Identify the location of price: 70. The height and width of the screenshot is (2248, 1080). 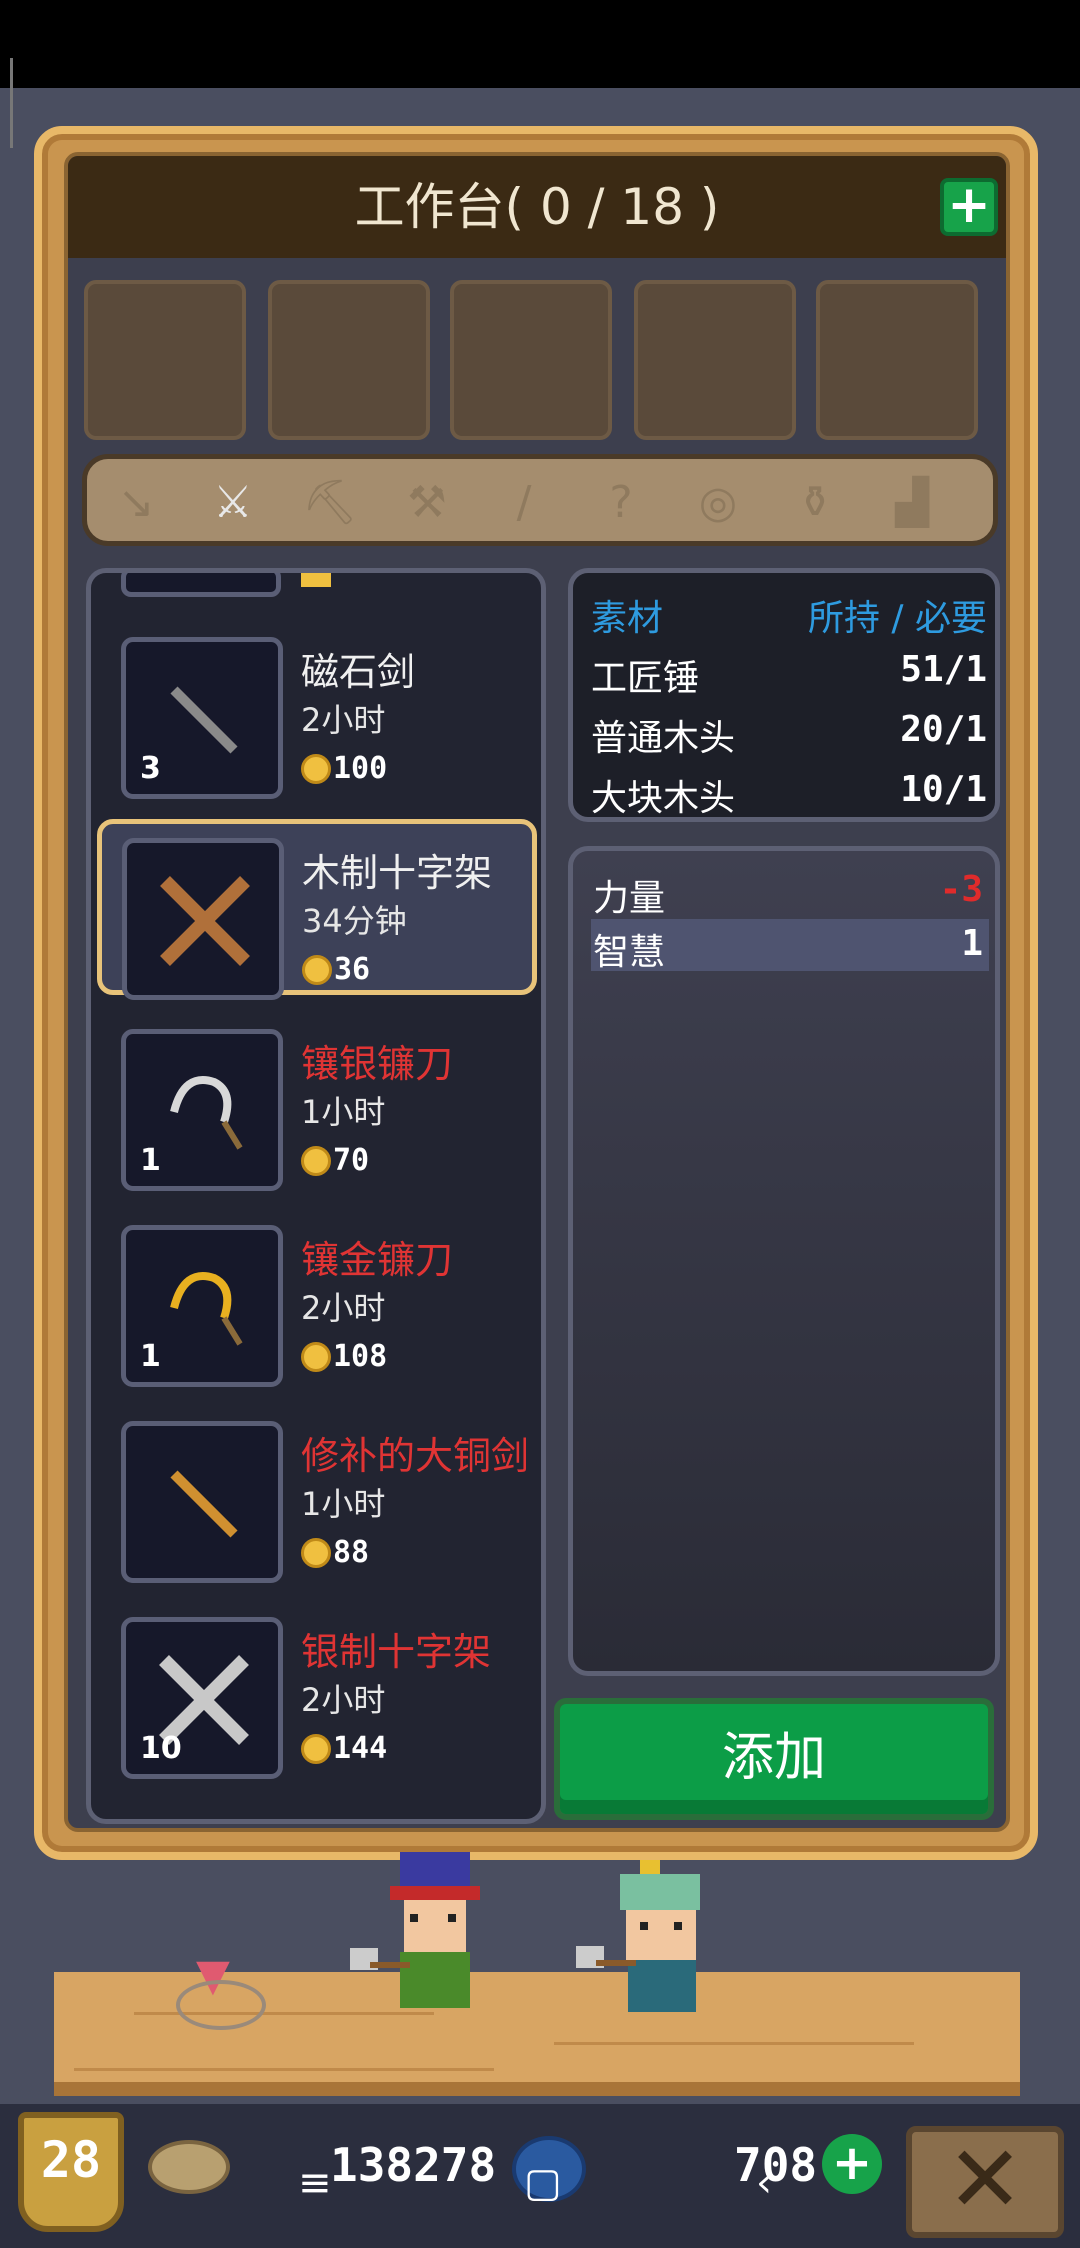
(335, 1160).